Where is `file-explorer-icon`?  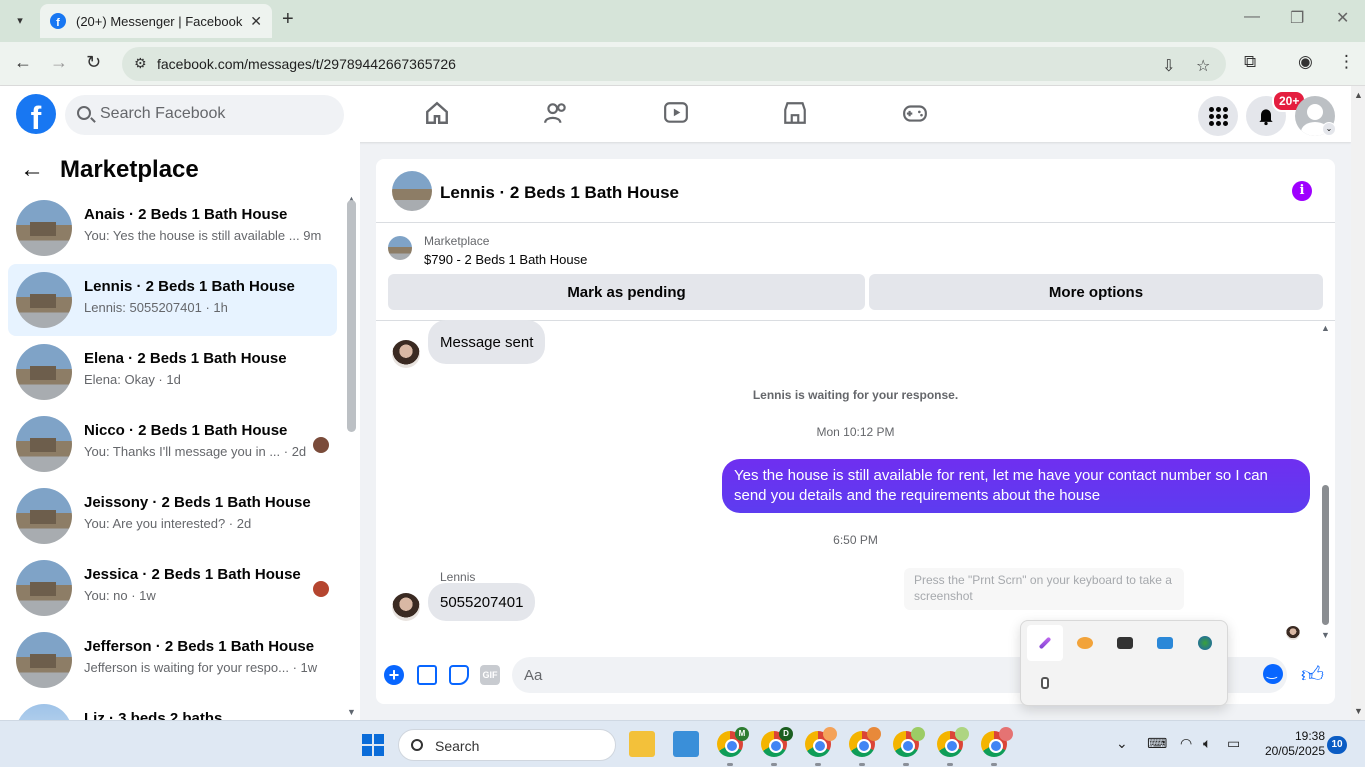
file-explorer-icon is located at coordinates (642, 744).